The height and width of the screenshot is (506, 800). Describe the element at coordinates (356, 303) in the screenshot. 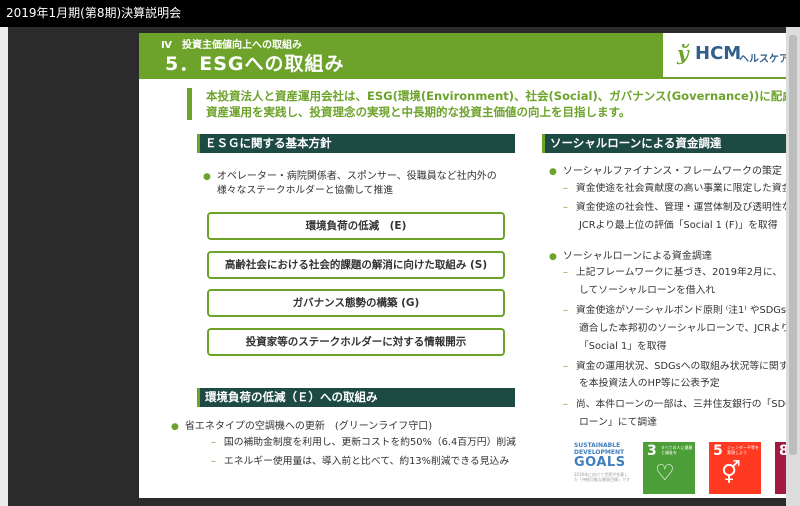

I see `policy-pill-governance: ガバナンス態勢の構築 (G)` at that location.